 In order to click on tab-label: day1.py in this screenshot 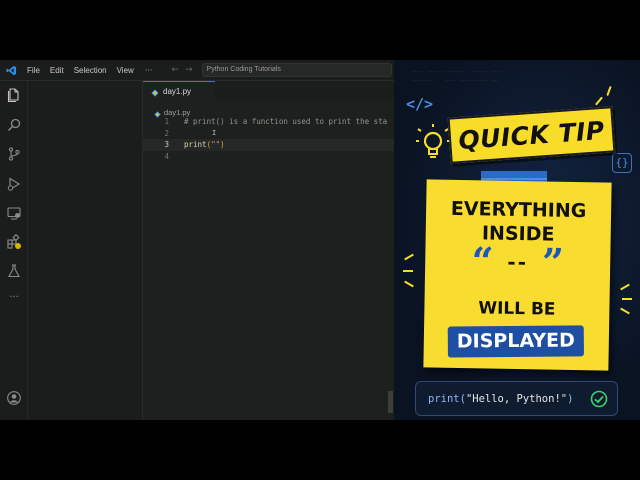, I will do `click(177, 91)`.